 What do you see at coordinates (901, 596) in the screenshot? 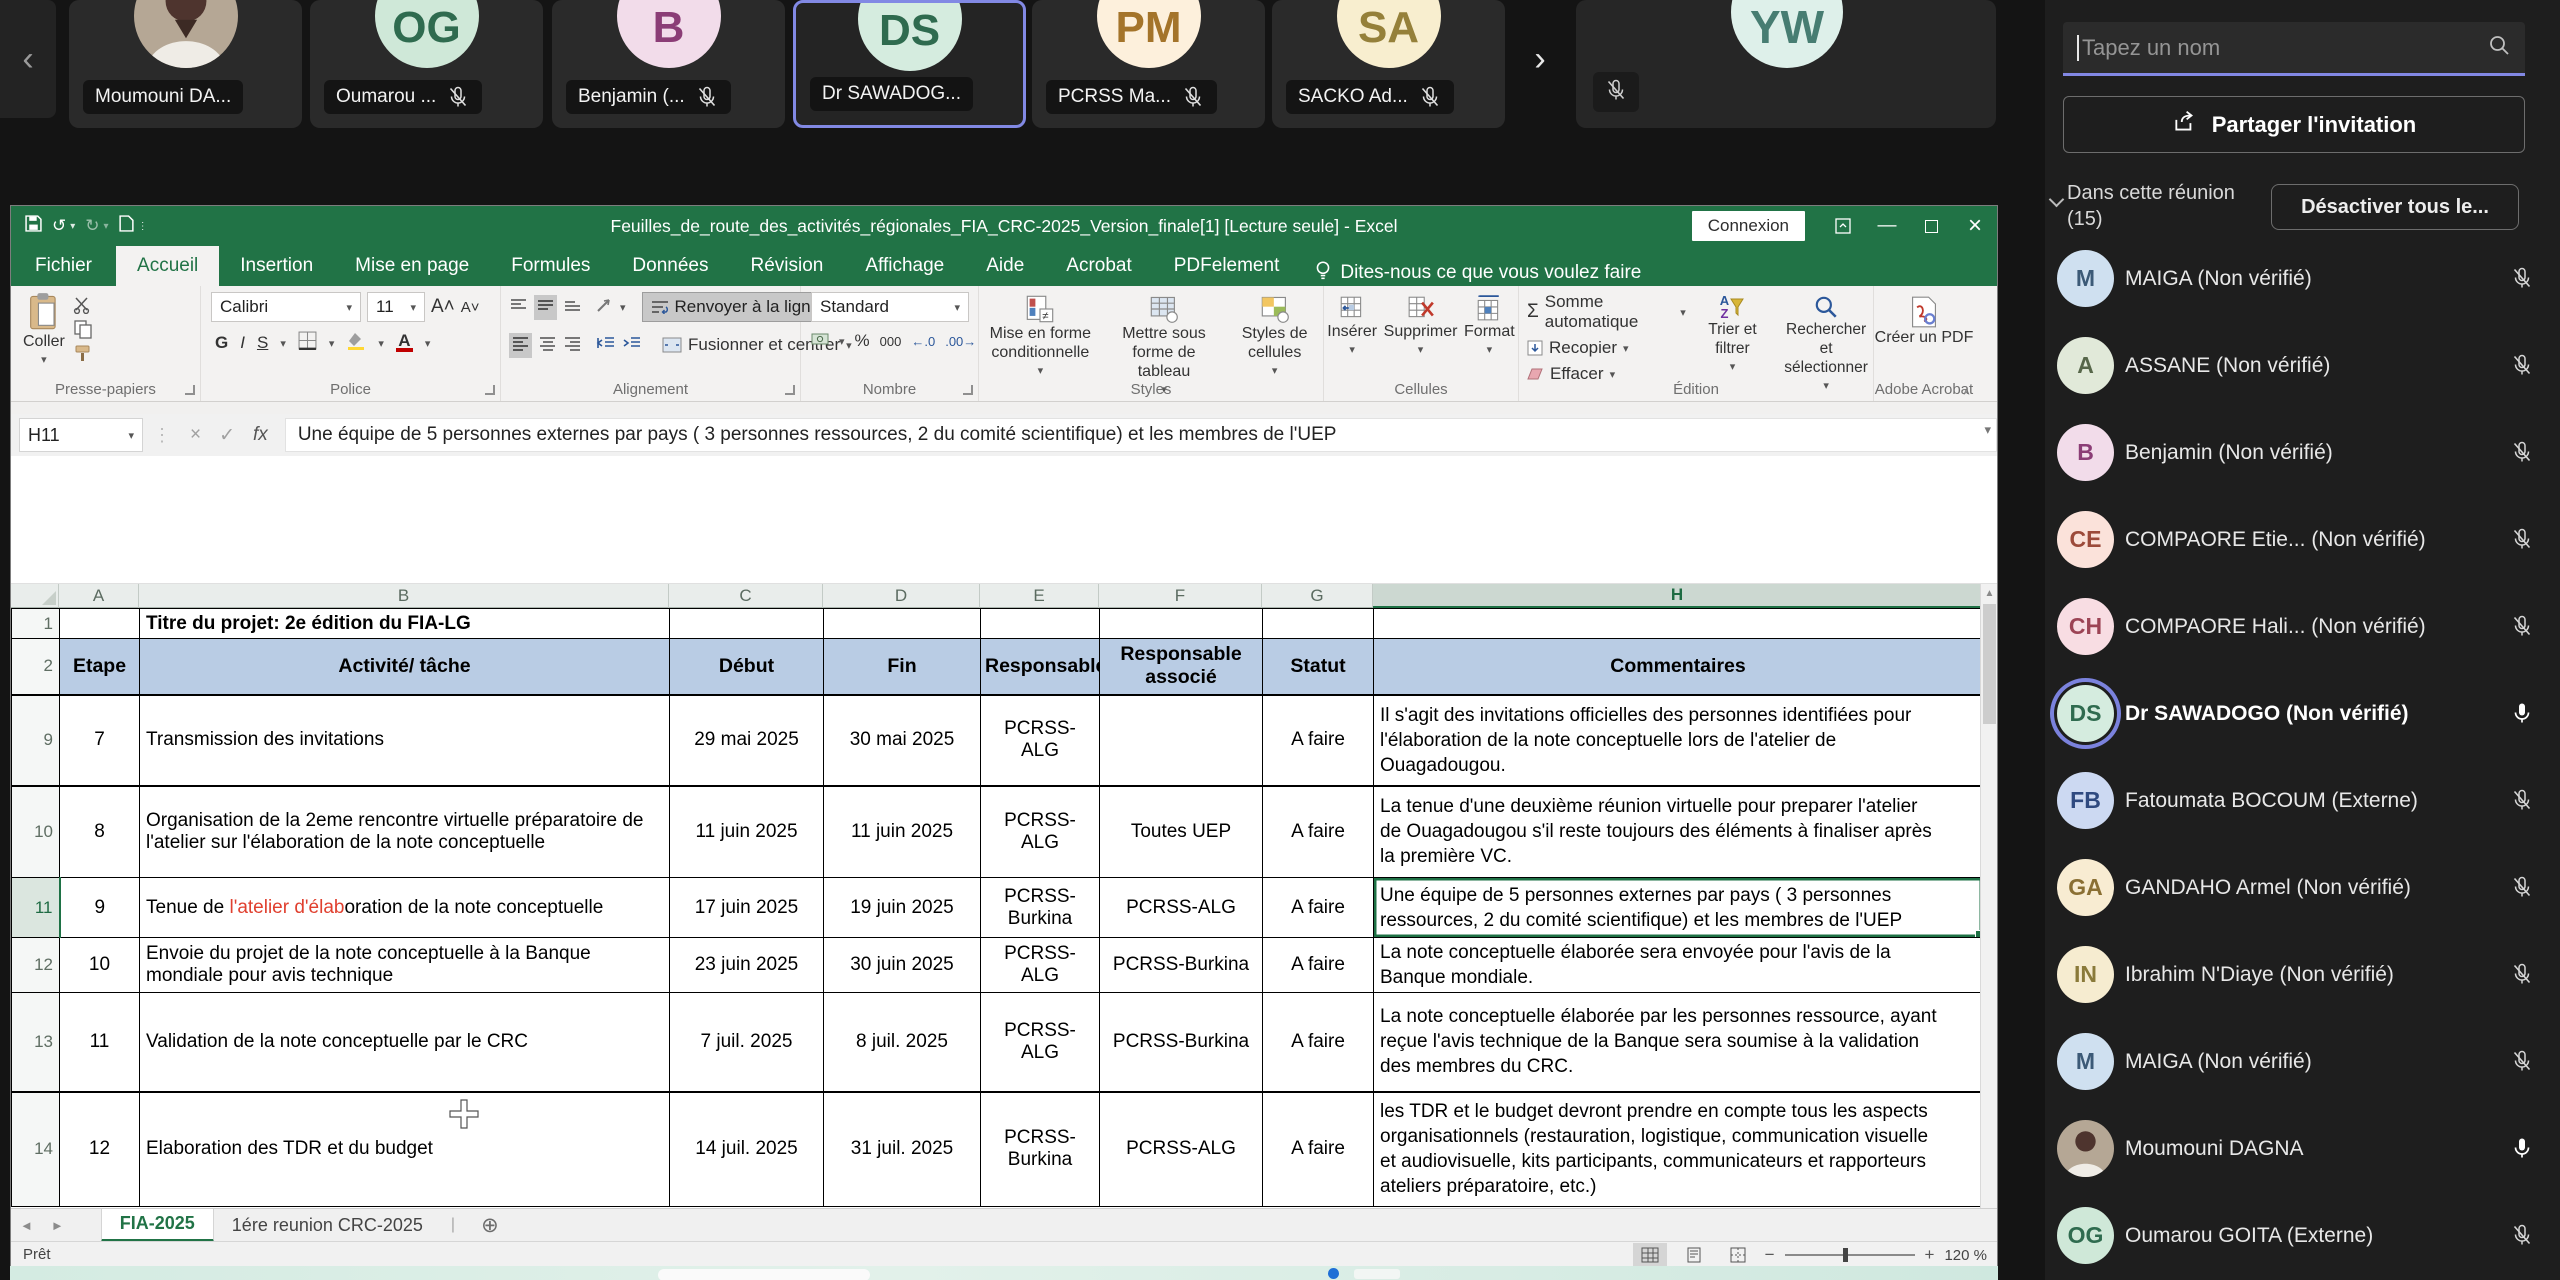
I see `column-header-d: D` at bounding box center [901, 596].